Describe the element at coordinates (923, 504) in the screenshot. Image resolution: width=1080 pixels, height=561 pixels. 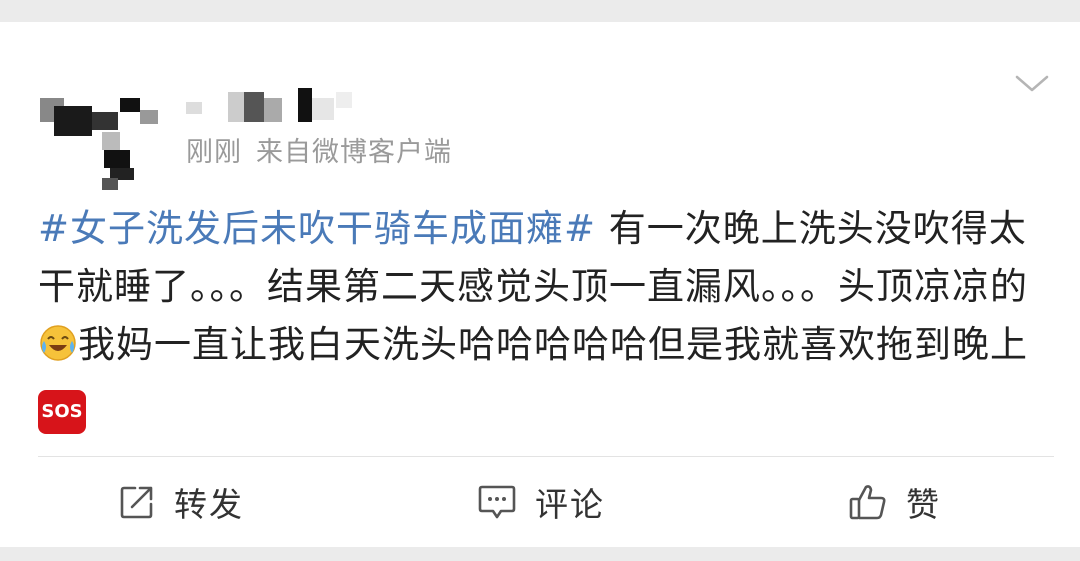
I see `like-label: 赞` at that location.